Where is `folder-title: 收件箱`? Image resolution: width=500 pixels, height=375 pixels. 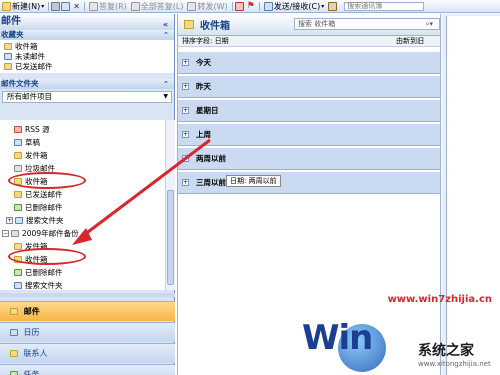
folder-title: 收件箱 is located at coordinates (215, 26).